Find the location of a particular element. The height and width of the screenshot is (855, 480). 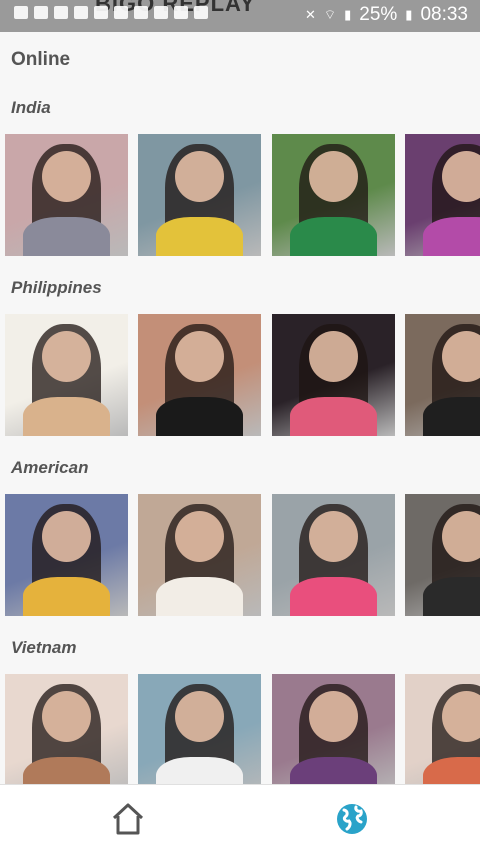

section-label: Philippines is located at coordinates (56, 287).